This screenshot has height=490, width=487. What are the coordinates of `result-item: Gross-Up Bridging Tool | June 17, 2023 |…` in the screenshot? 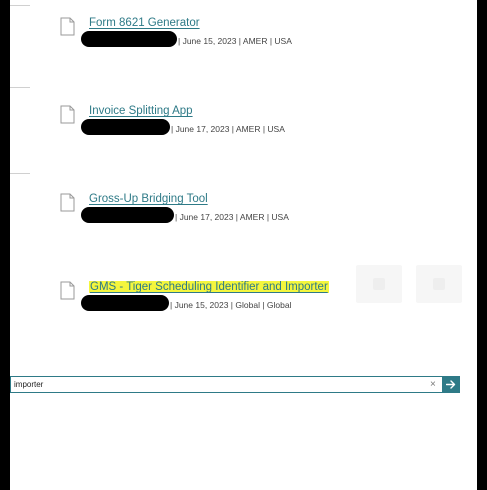 It's located at (260, 213).